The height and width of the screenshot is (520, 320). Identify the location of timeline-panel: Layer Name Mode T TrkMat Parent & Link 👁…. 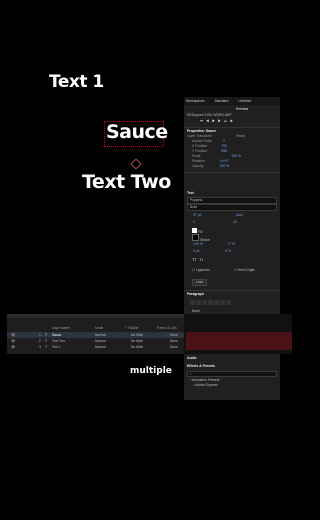
(95, 334).